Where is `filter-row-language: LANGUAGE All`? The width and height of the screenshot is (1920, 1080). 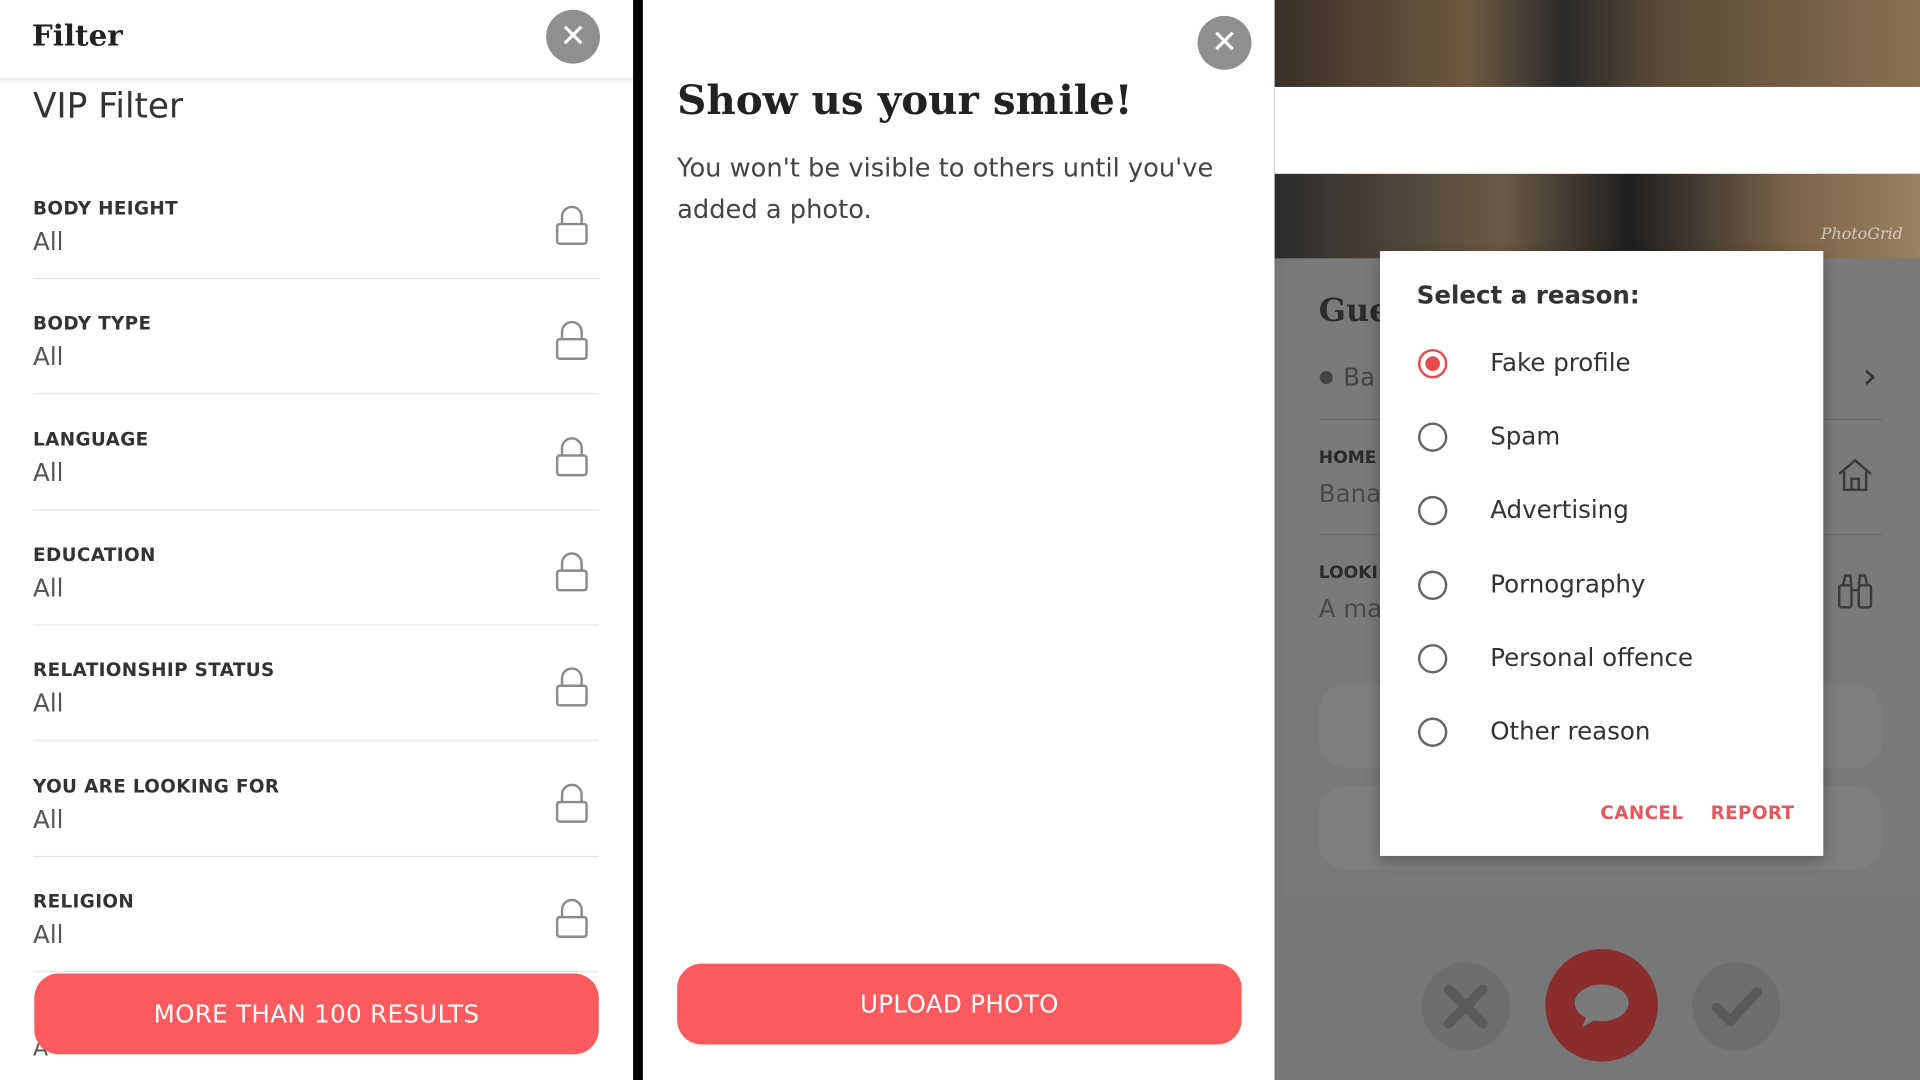
filter-row-language: LANGUAGE All is located at coordinates (316, 452).